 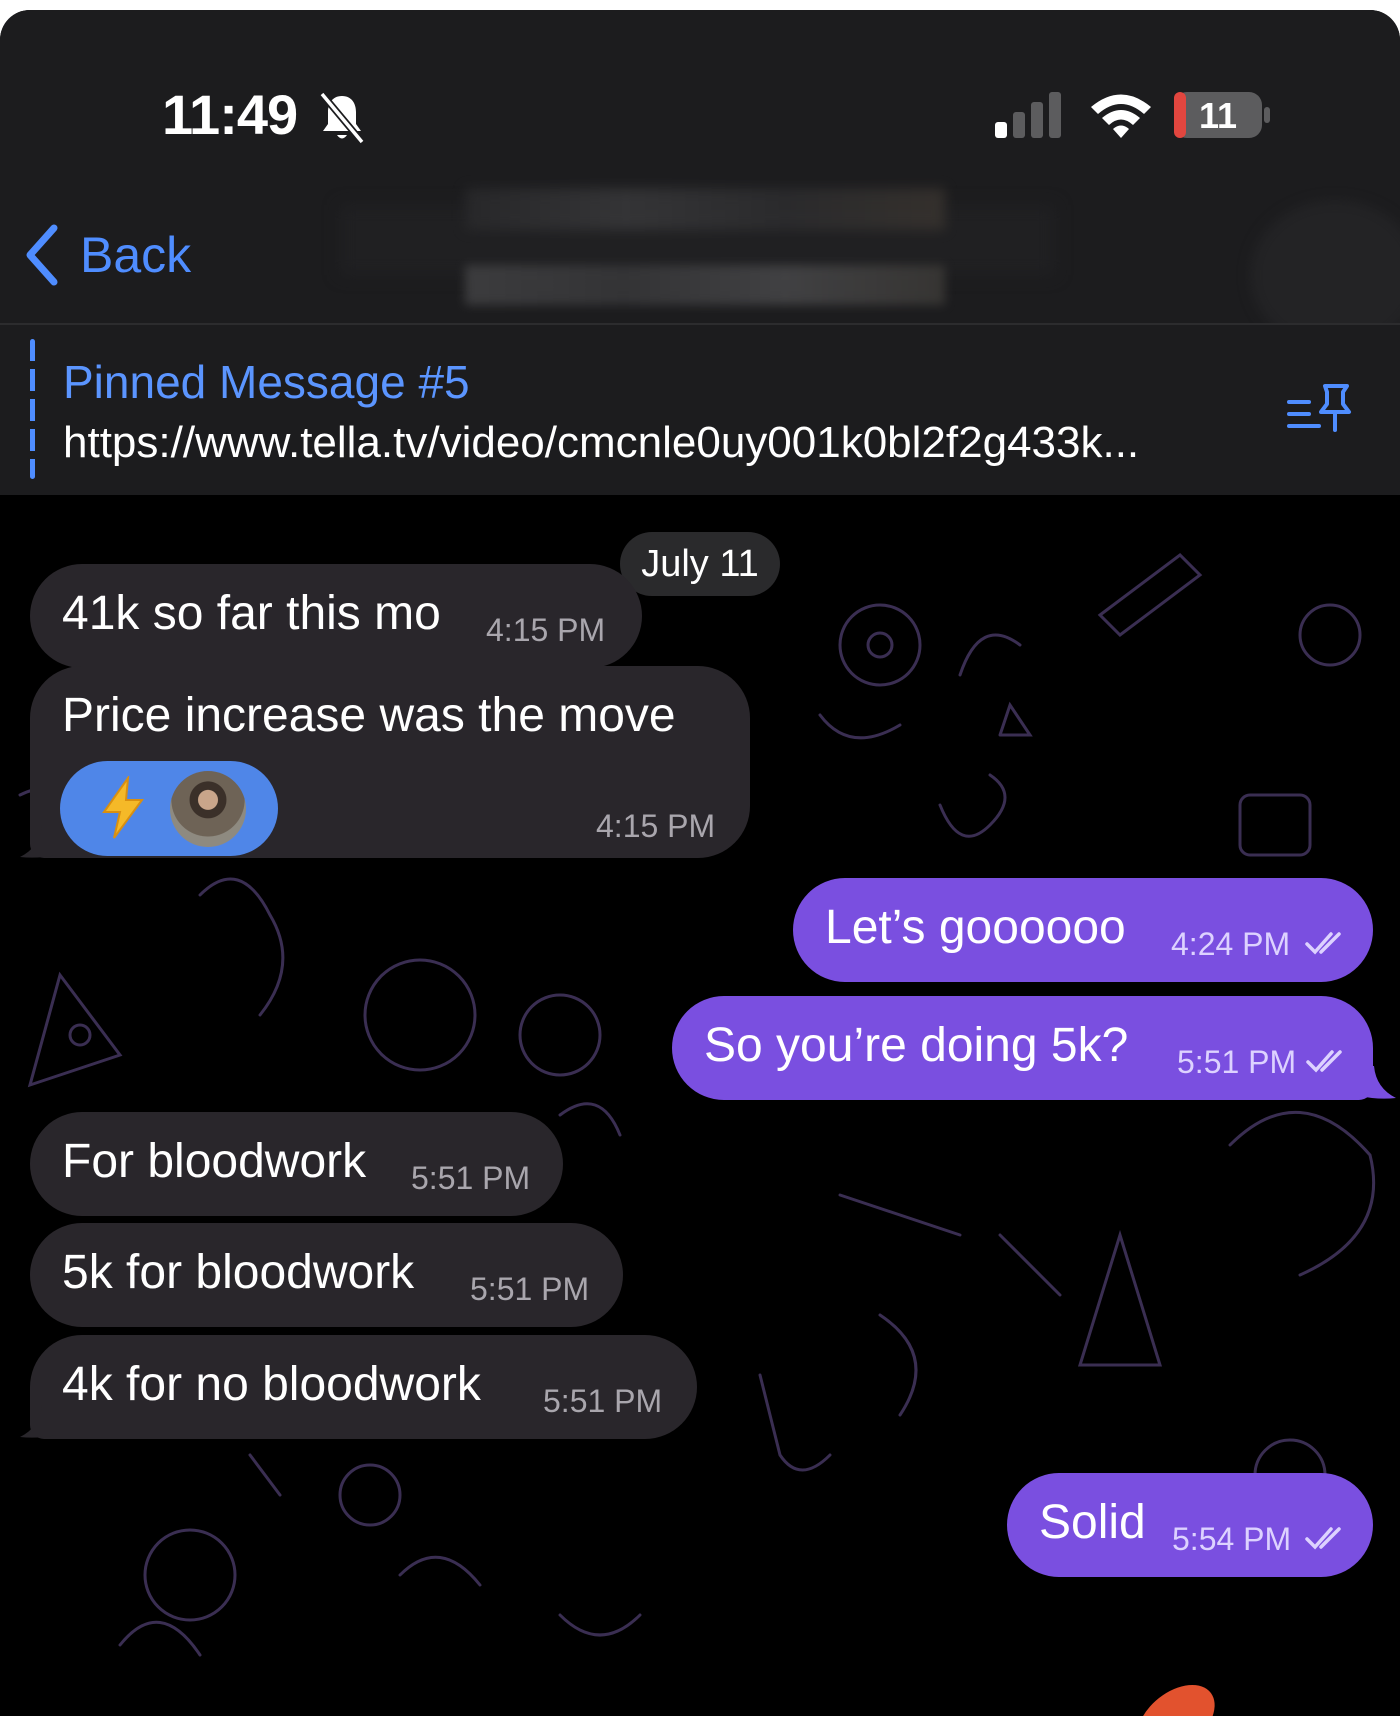 What do you see at coordinates (369, 715) in the screenshot?
I see `message-text: Price increase was the move` at bounding box center [369, 715].